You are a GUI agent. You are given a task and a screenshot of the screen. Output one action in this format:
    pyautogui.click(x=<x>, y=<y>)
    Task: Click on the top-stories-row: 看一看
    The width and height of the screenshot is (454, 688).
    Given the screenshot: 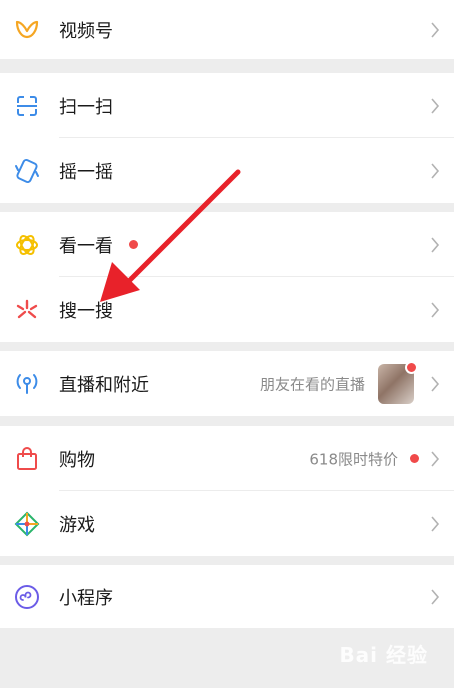 What is the action you would take?
    pyautogui.click(x=227, y=244)
    